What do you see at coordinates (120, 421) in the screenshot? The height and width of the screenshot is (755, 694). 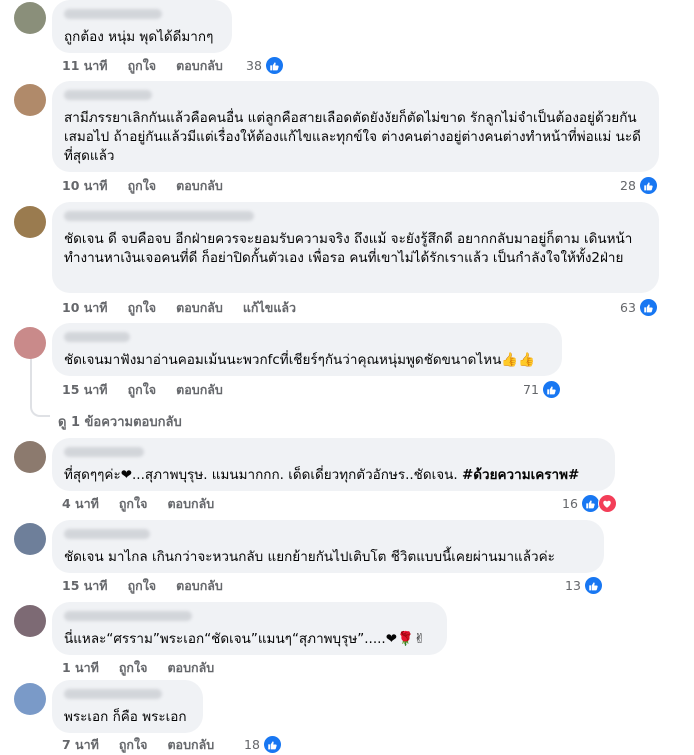 I see `view-replies-link: ดู 1 ข้อความตอบกลับ` at bounding box center [120, 421].